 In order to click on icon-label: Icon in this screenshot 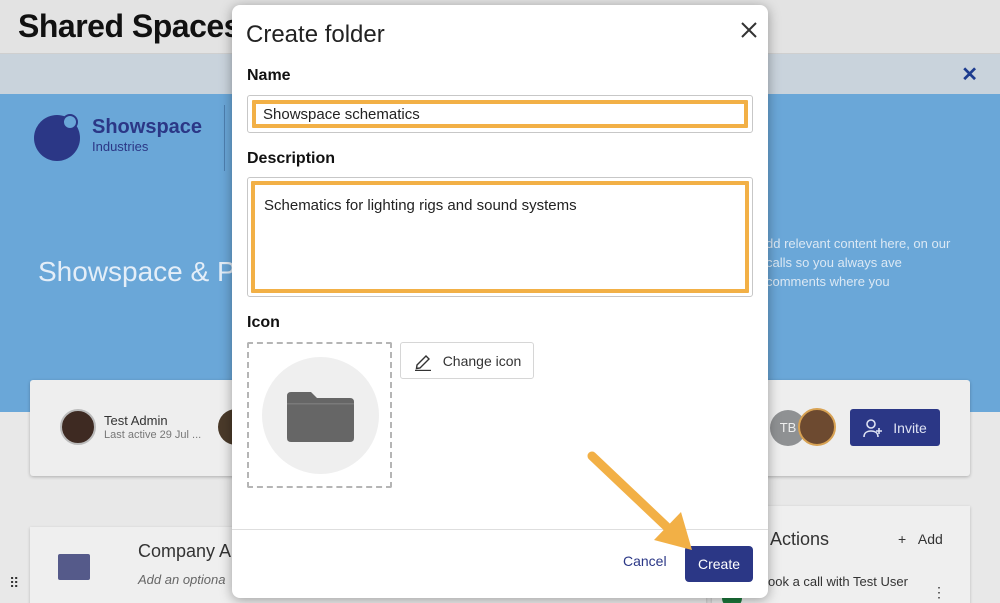, I will do `click(263, 322)`.